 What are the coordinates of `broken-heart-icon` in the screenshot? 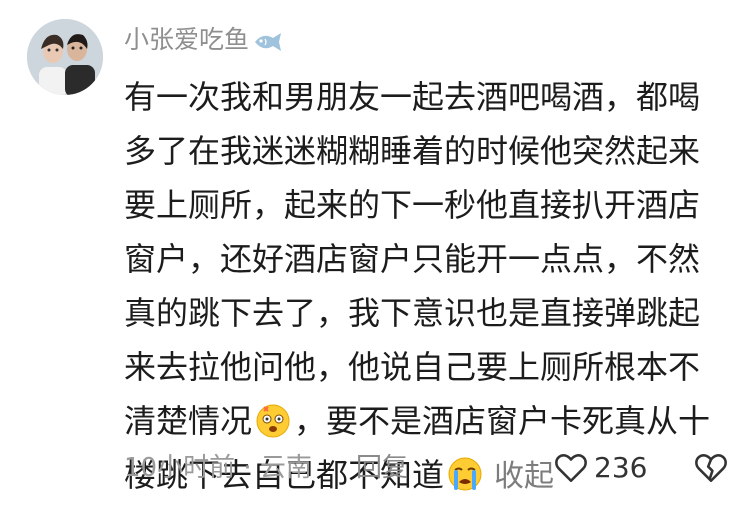 It's located at (711, 468).